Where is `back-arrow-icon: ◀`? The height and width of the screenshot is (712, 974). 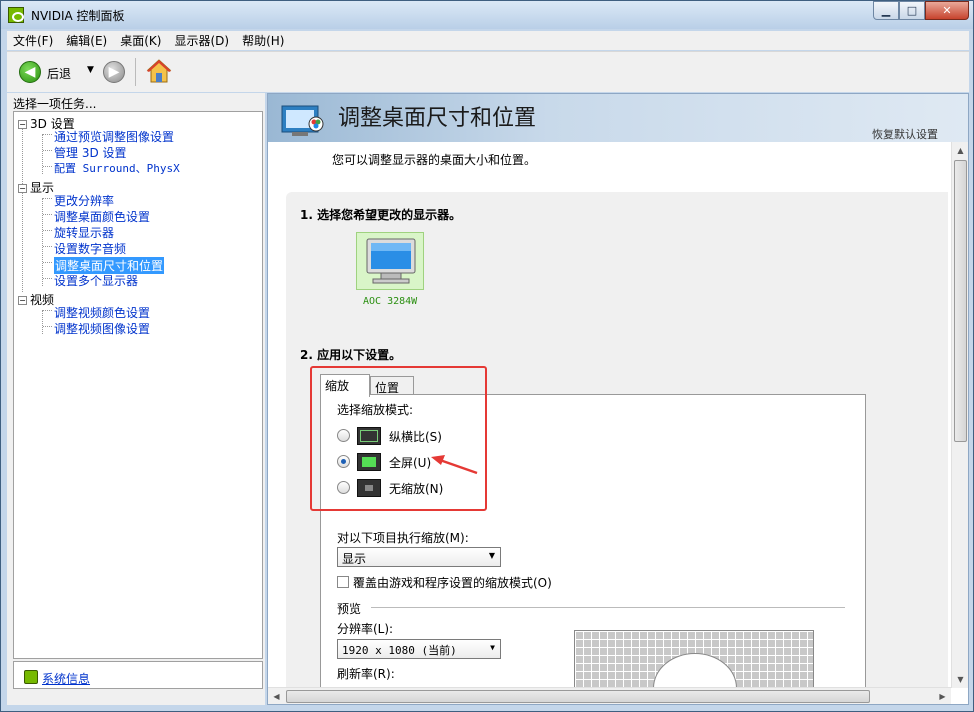 back-arrow-icon: ◀ is located at coordinates (30, 72).